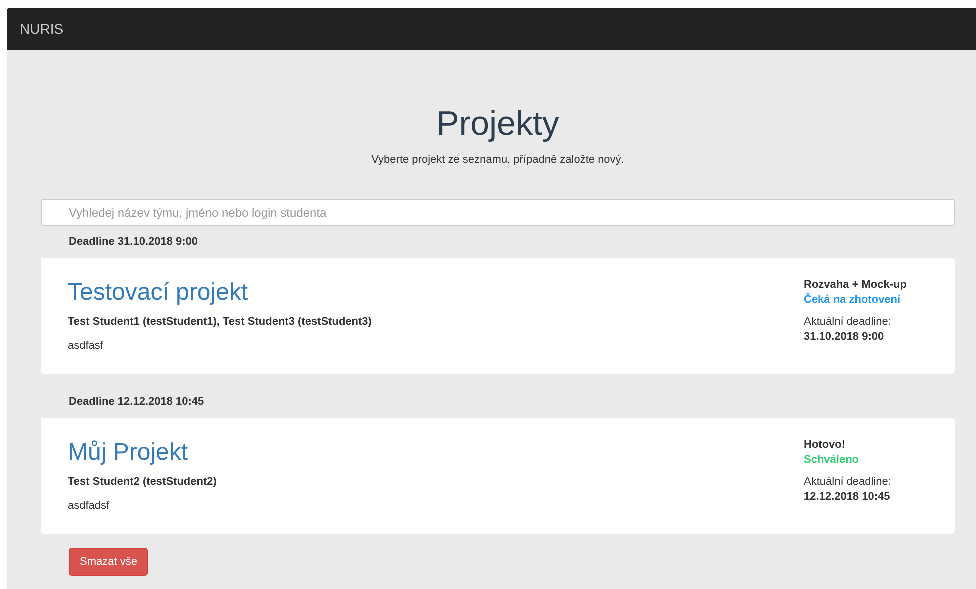 This screenshot has height=589, width=976. I want to click on deadline-value: 12.12.2018 10:45, so click(848, 497).